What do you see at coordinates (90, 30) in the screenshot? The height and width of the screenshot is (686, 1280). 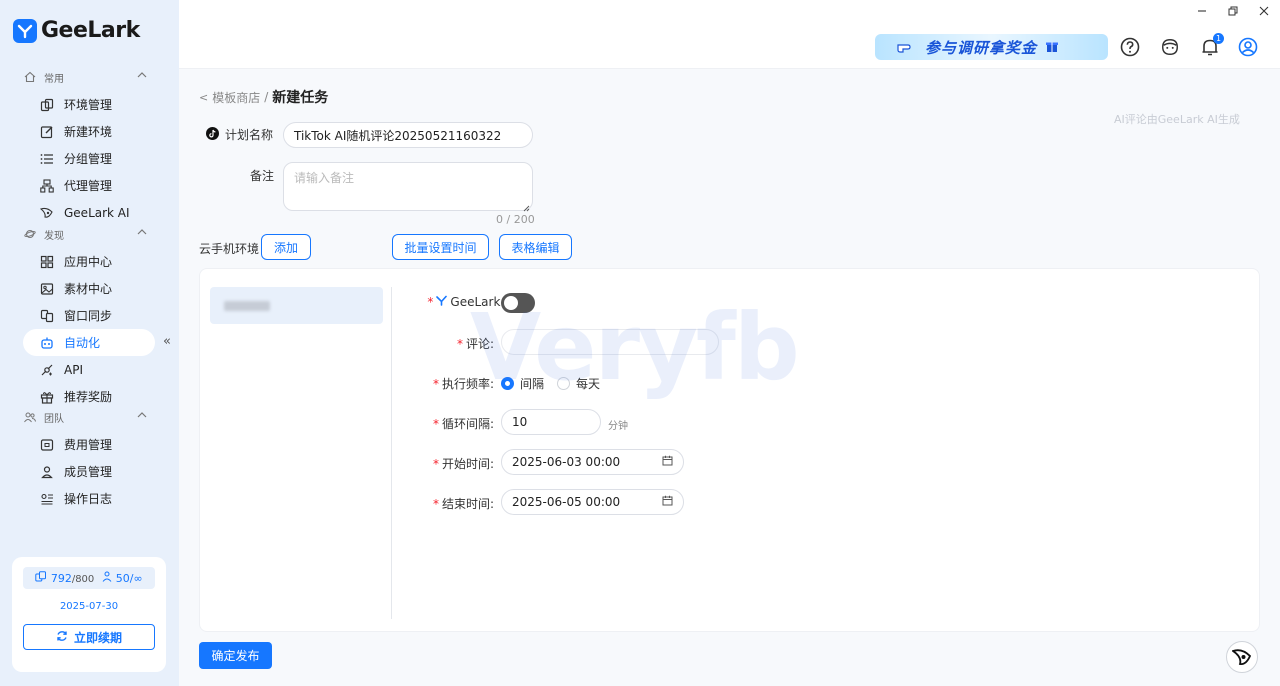 I see `app-name: GeeLark` at bounding box center [90, 30].